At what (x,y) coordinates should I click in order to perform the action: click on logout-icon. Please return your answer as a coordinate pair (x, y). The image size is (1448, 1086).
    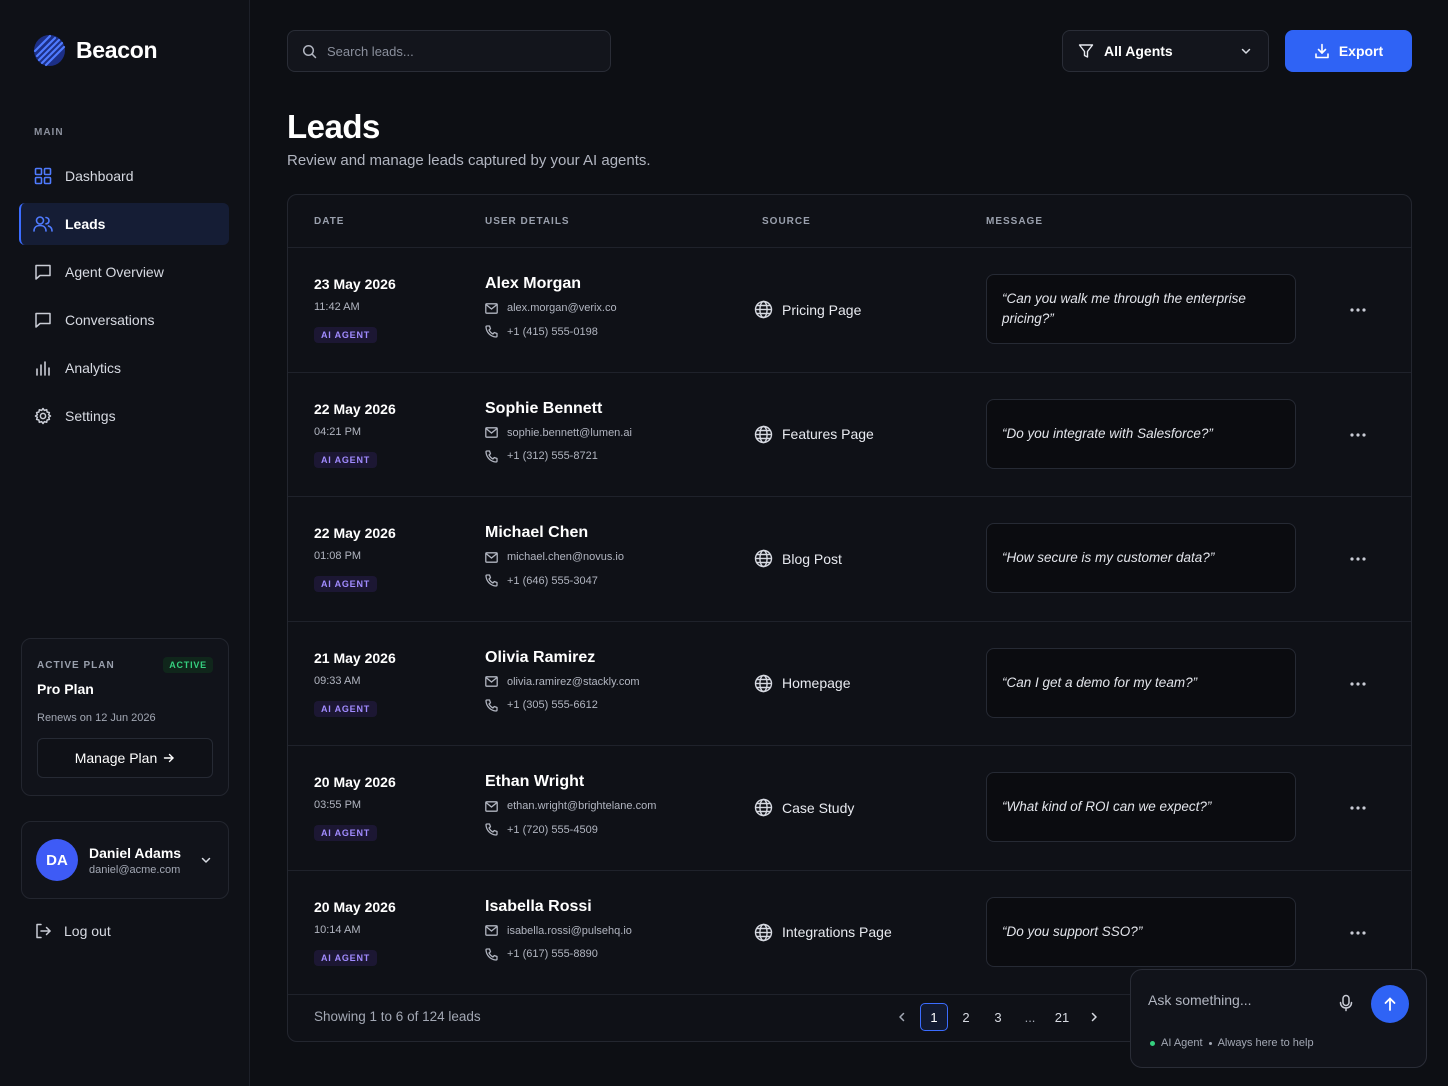
    Looking at the image, I should click on (43, 931).